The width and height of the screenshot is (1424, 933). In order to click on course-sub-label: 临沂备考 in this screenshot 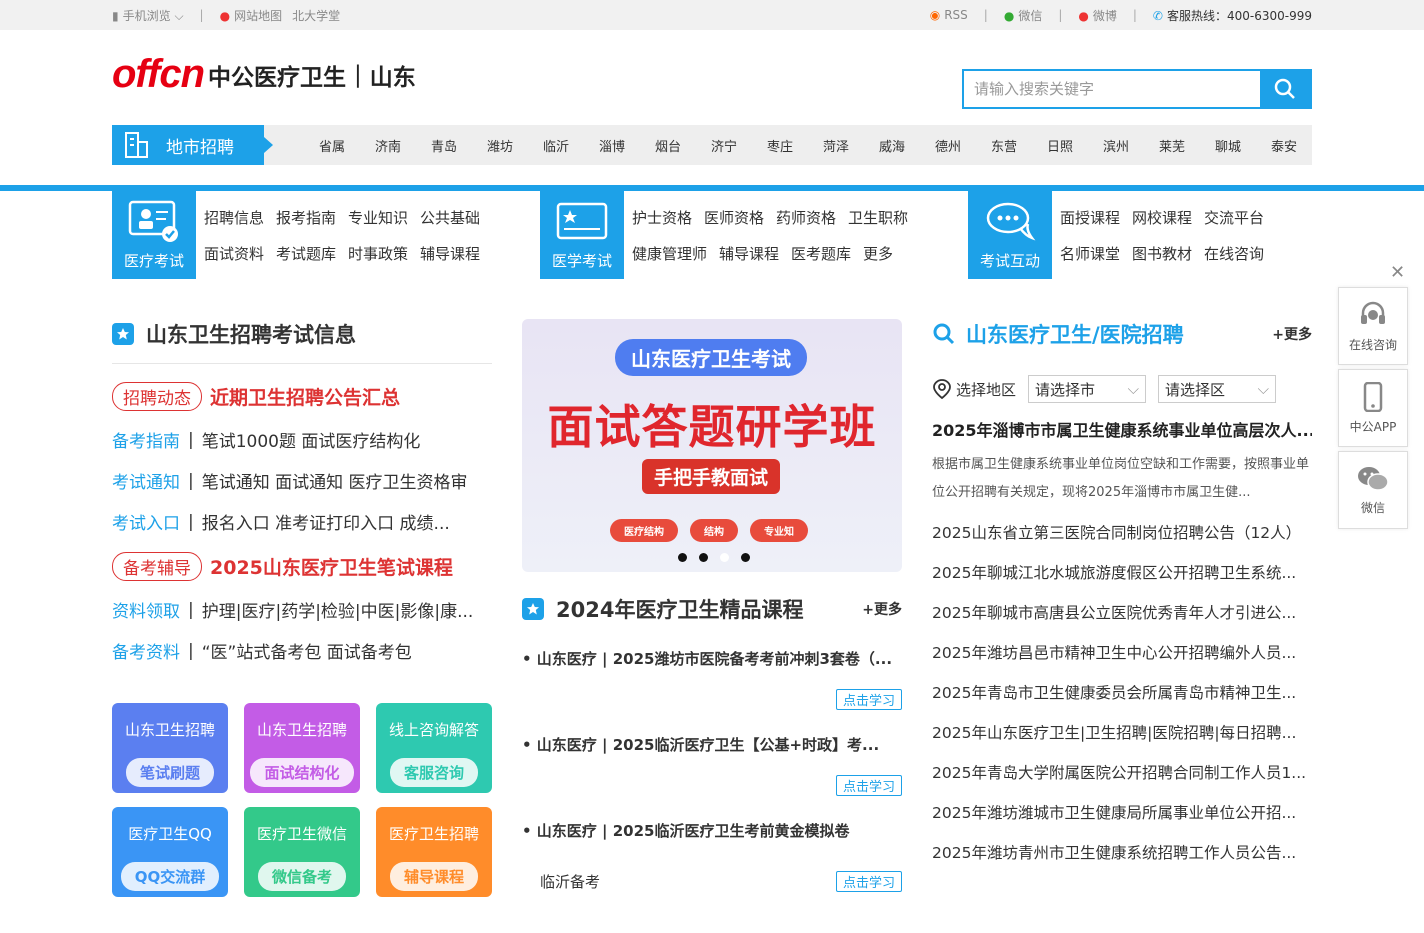, I will do `click(570, 881)`.